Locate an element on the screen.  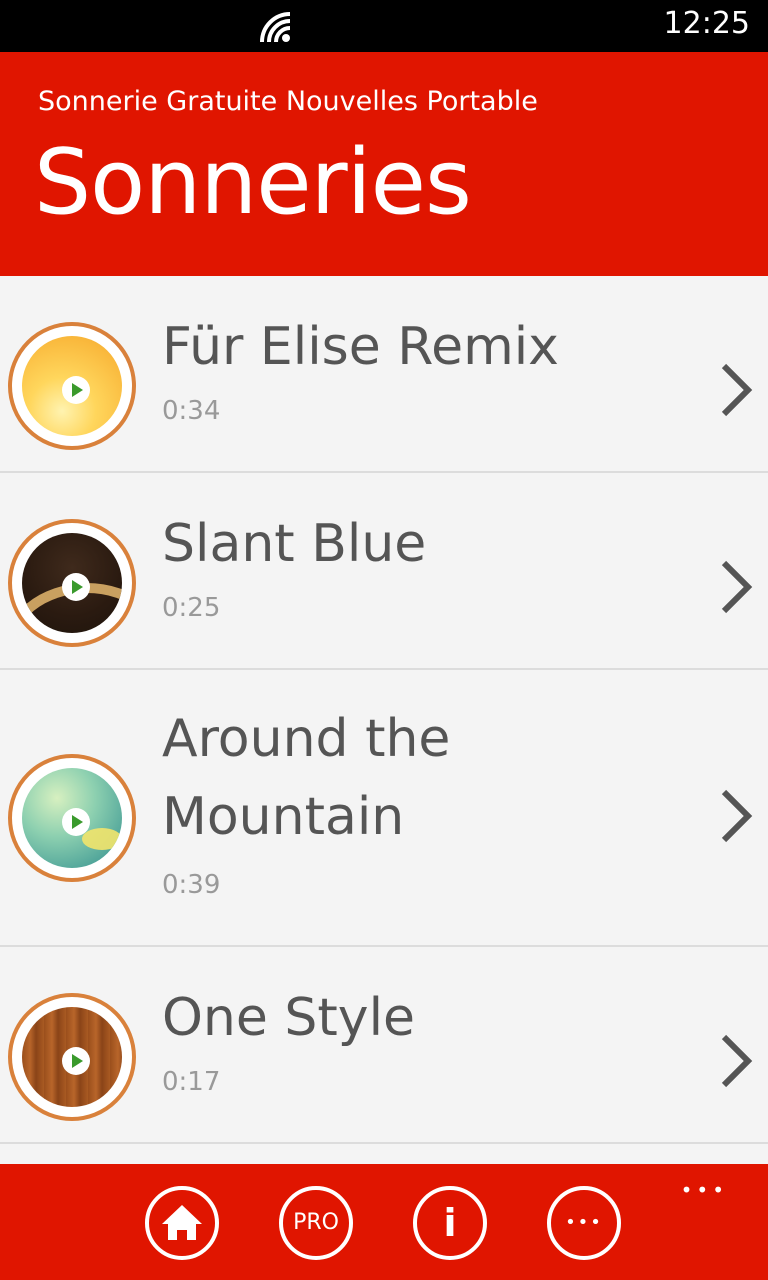
home-button is located at coordinates (182, 1223).